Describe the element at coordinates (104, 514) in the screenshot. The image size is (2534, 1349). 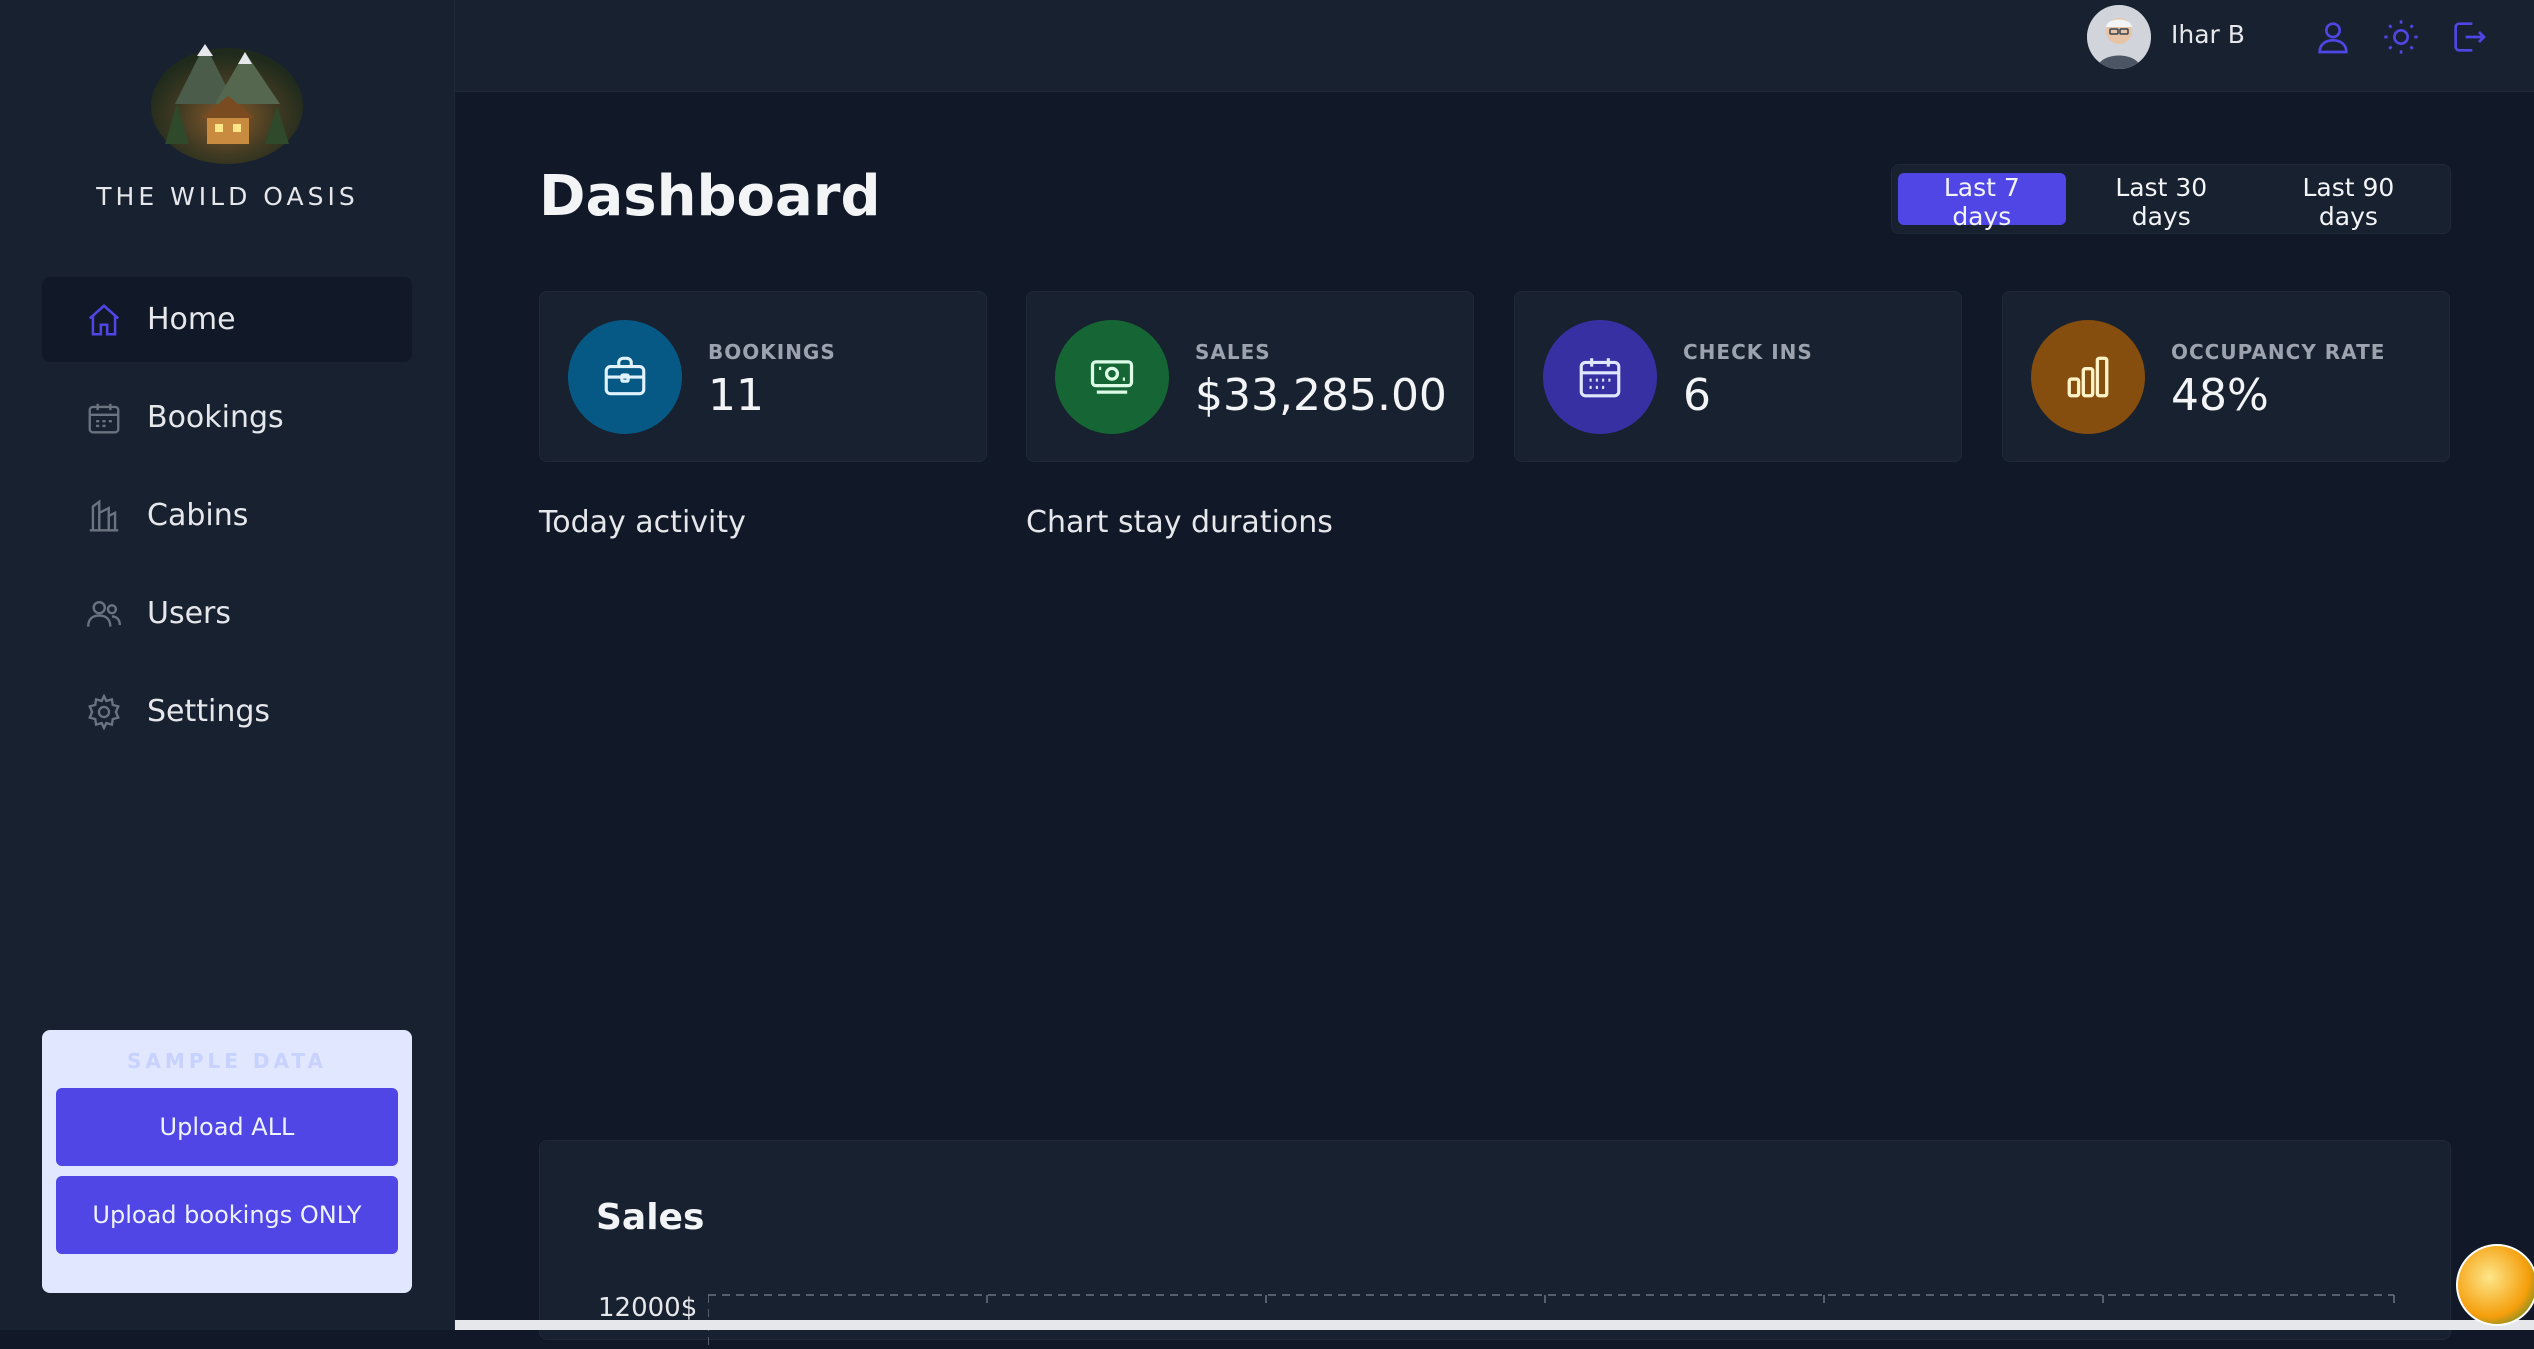
I see `cabins-icon` at that location.